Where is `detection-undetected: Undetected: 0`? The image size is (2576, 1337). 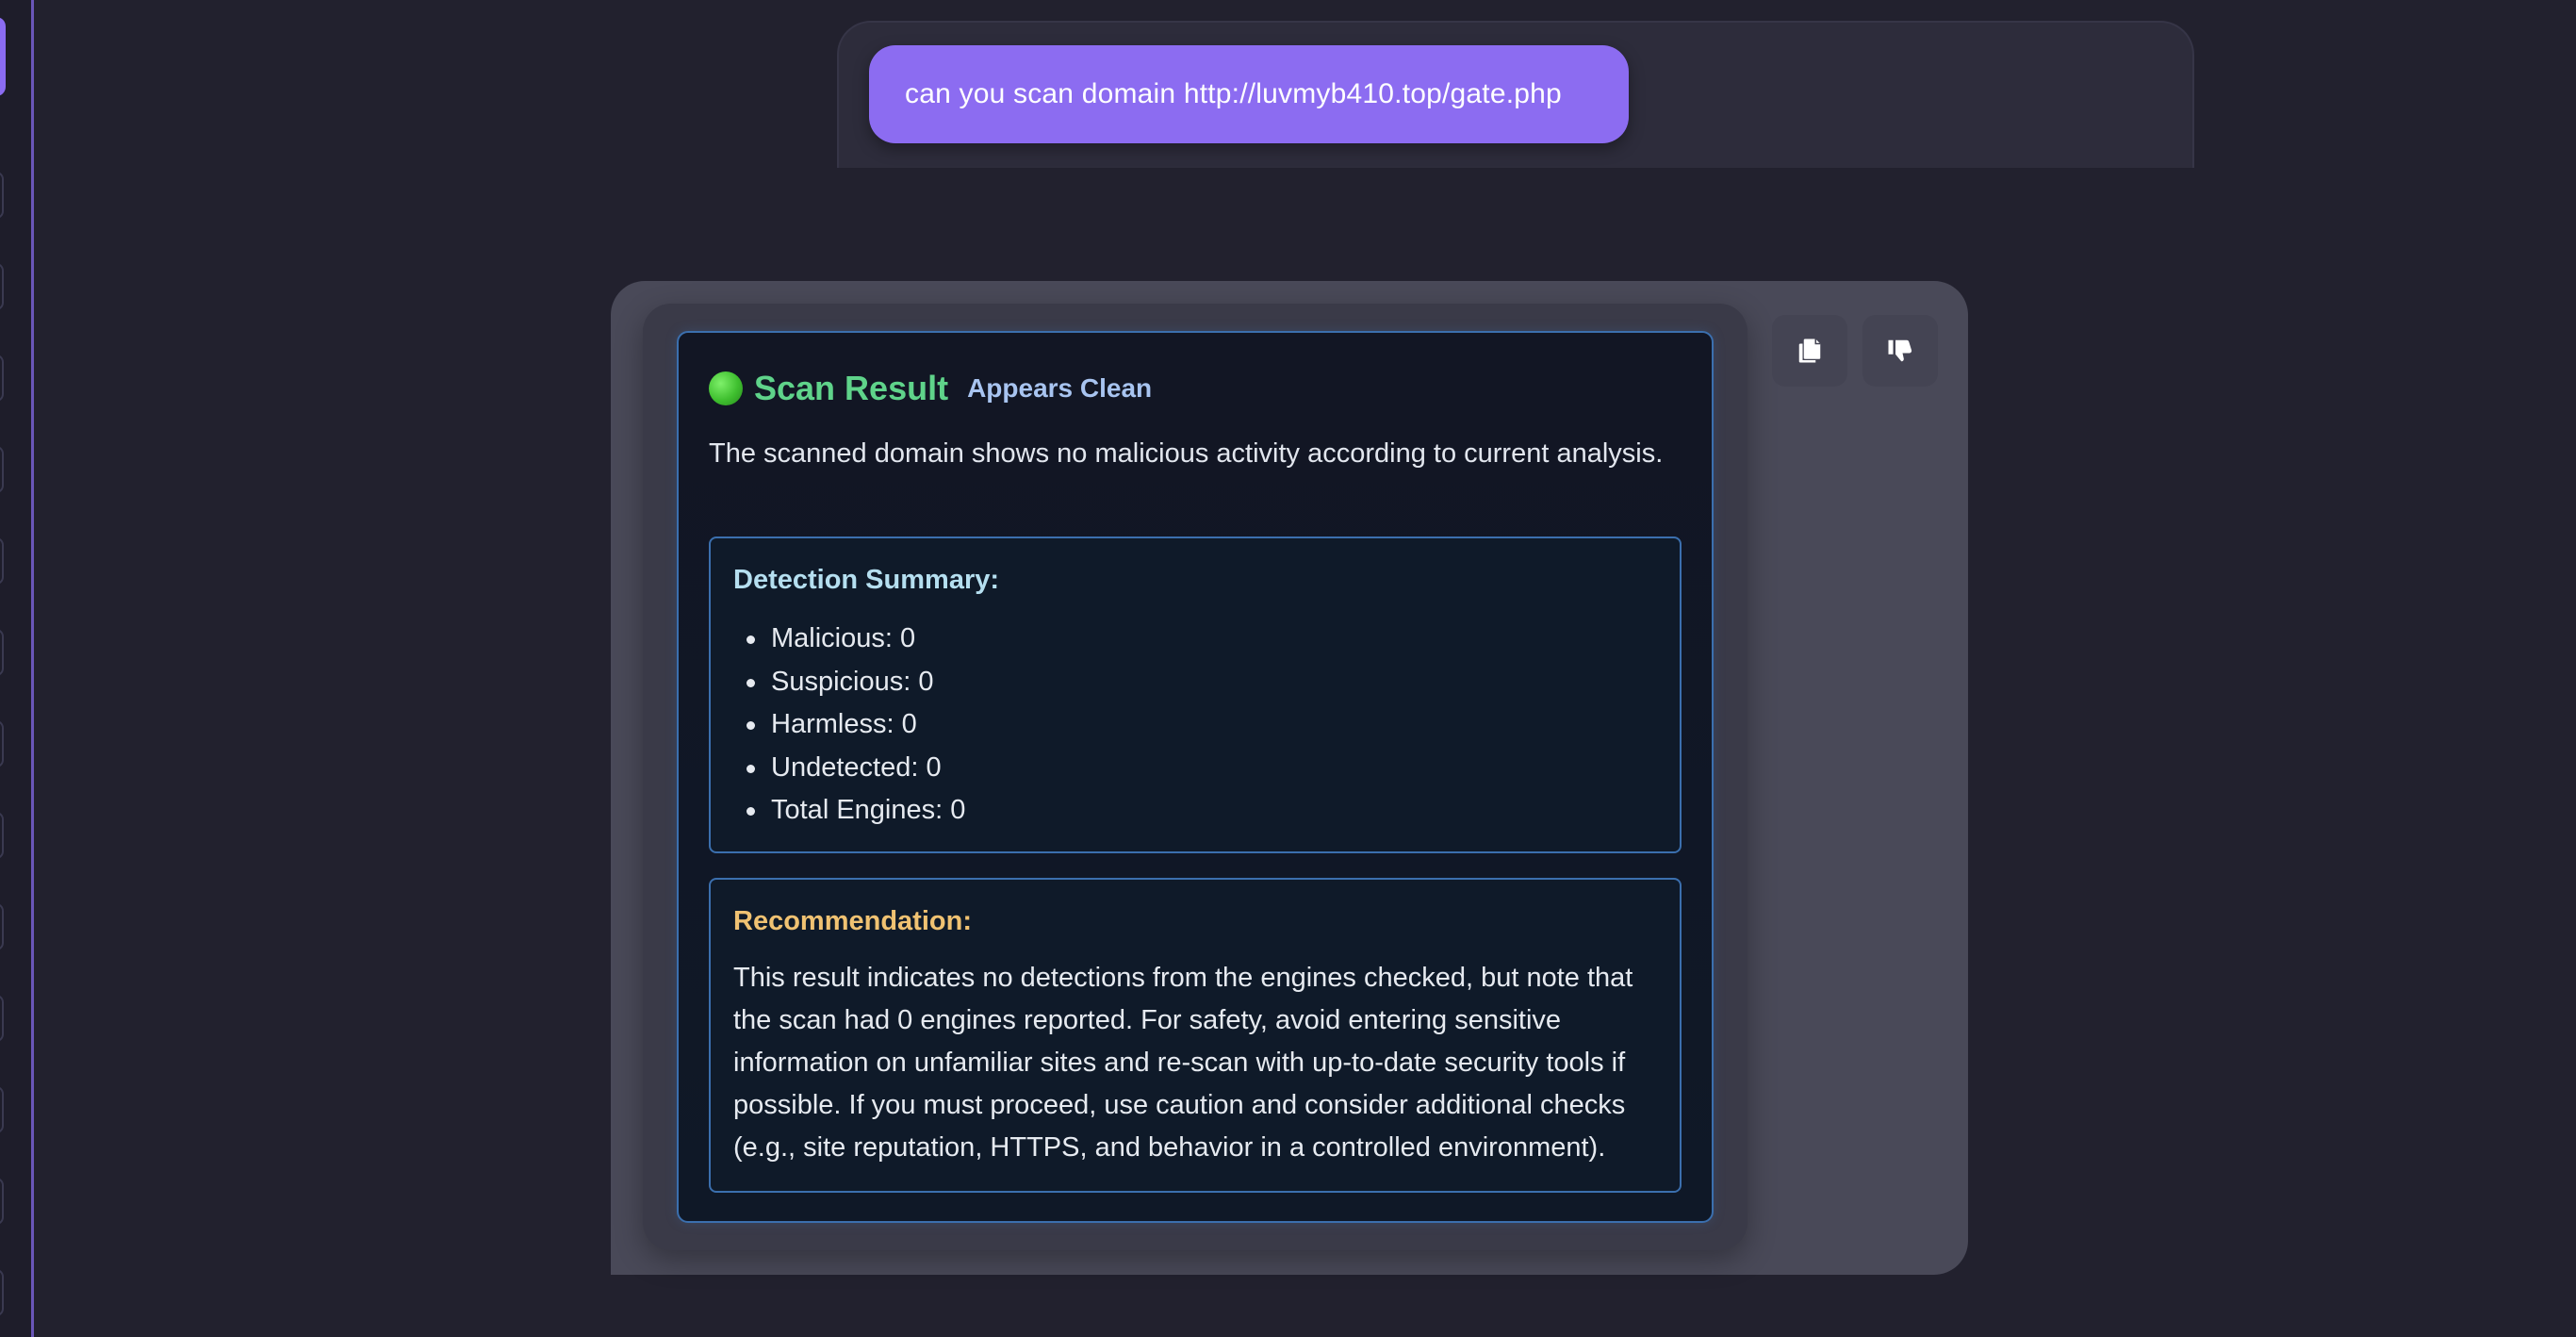 detection-undetected: Undetected: 0 is located at coordinates (856, 767).